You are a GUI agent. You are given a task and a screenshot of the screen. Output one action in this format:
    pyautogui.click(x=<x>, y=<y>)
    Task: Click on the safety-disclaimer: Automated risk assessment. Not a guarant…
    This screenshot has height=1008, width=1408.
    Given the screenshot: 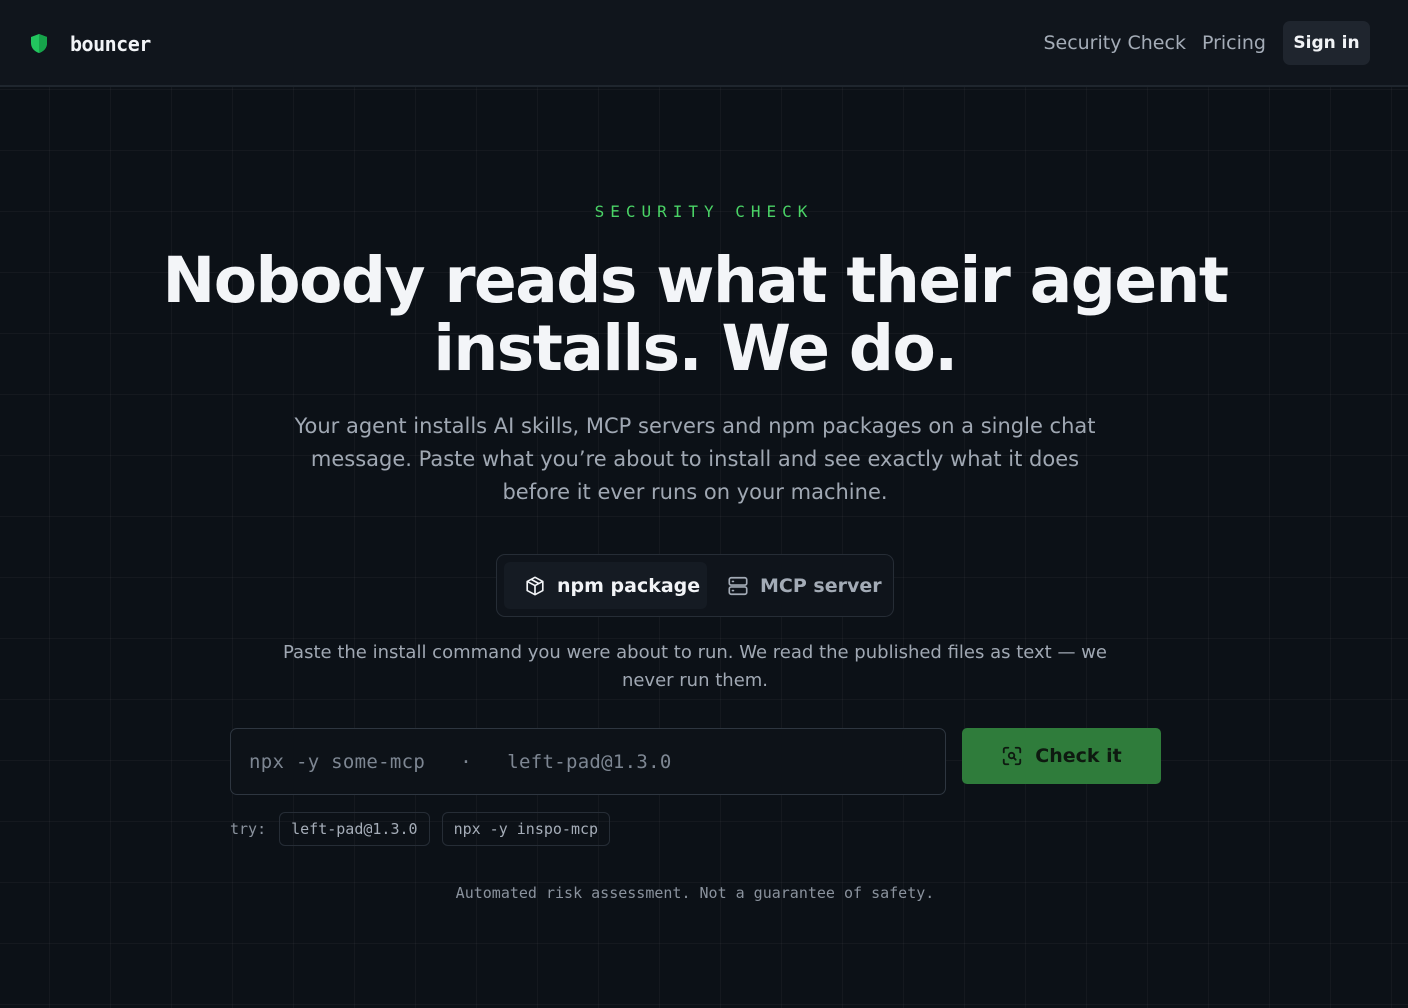 What is the action you would take?
    pyautogui.click(x=695, y=893)
    